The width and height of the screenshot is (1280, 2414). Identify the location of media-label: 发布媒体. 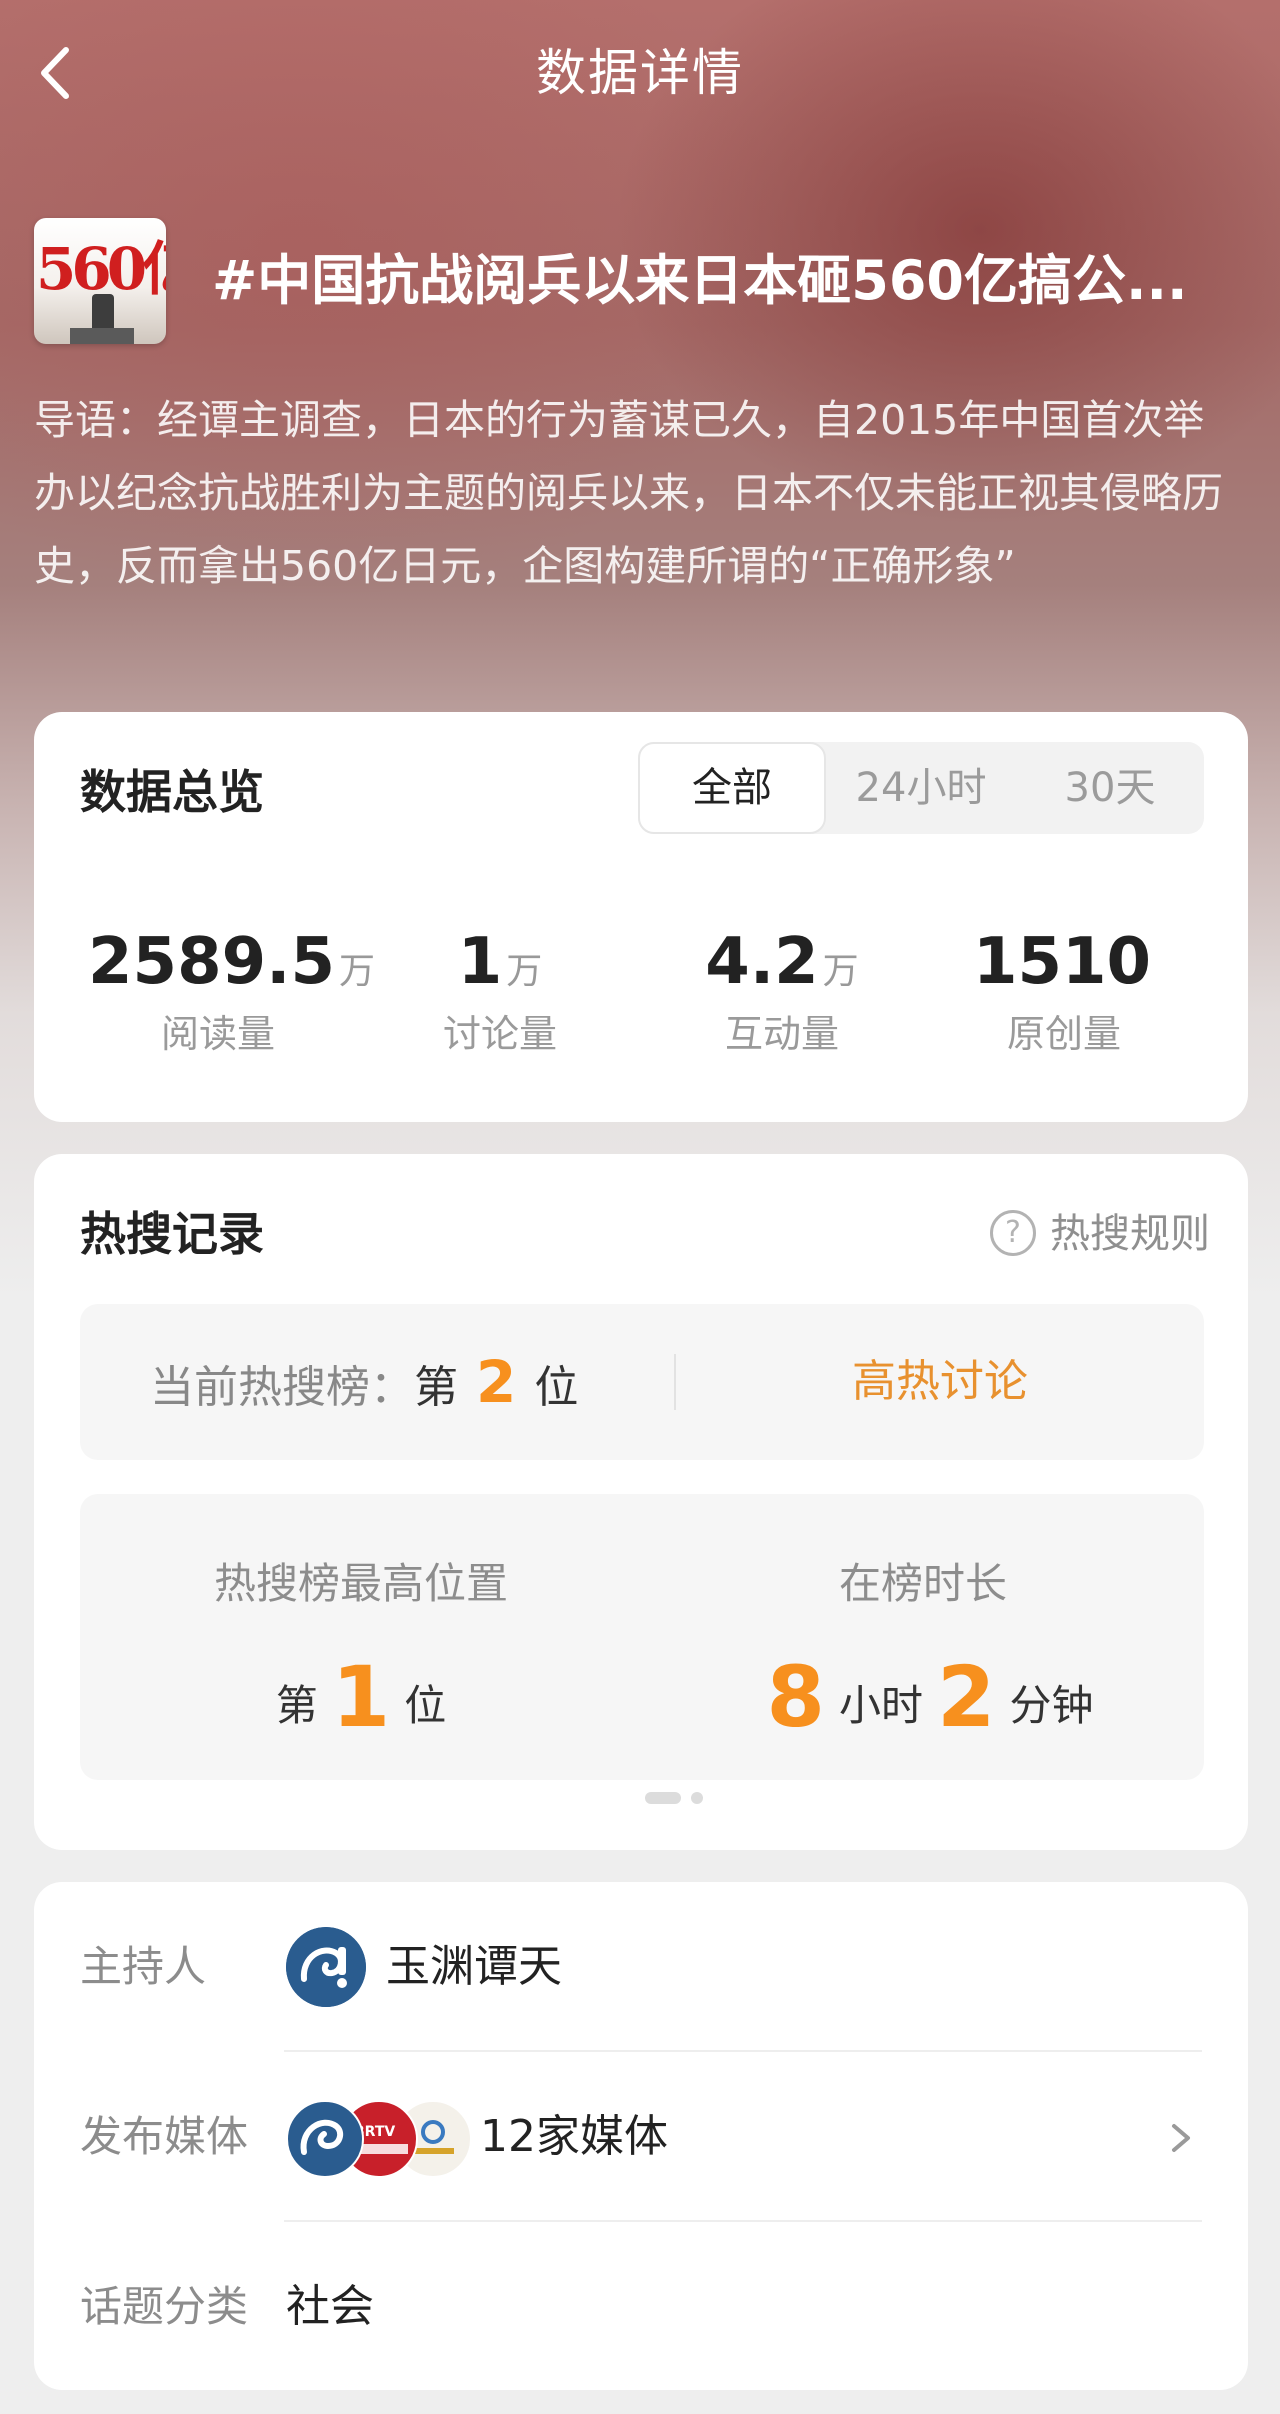
(164, 2136).